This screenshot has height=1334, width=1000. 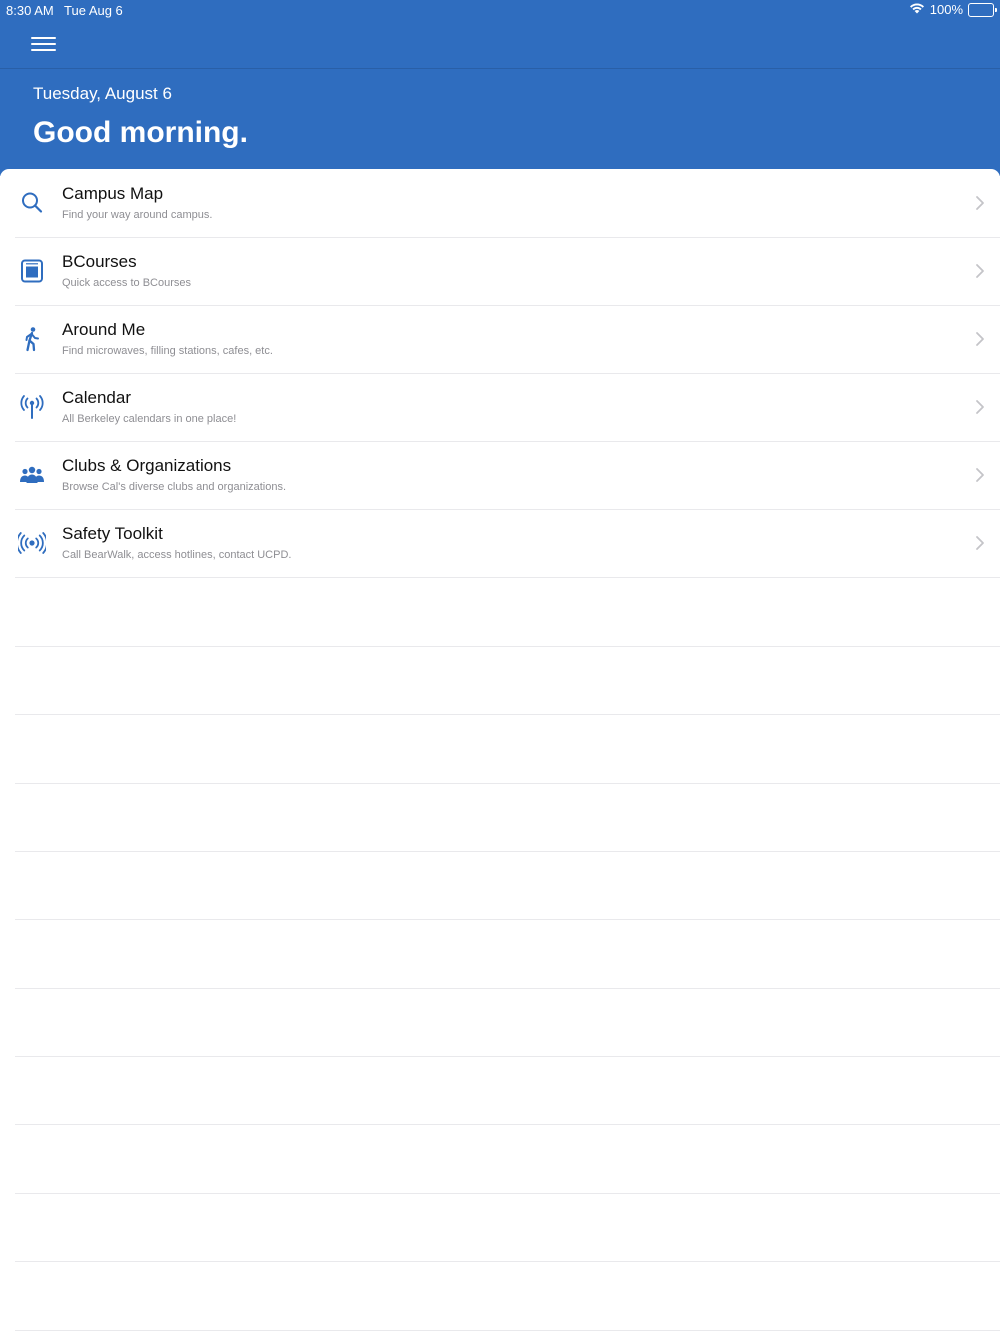 What do you see at coordinates (500, 68) in the screenshot?
I see `nav-divider` at bounding box center [500, 68].